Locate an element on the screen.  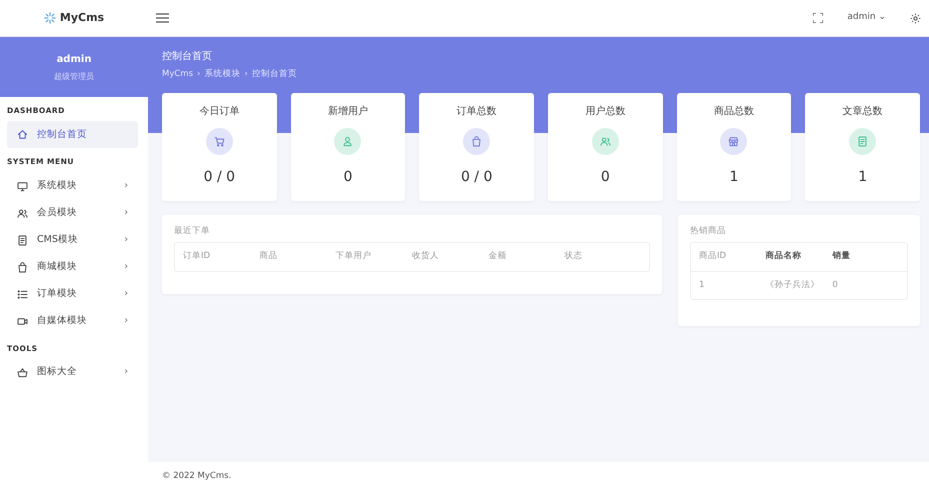
brand-name: MyCms is located at coordinates (82, 18).